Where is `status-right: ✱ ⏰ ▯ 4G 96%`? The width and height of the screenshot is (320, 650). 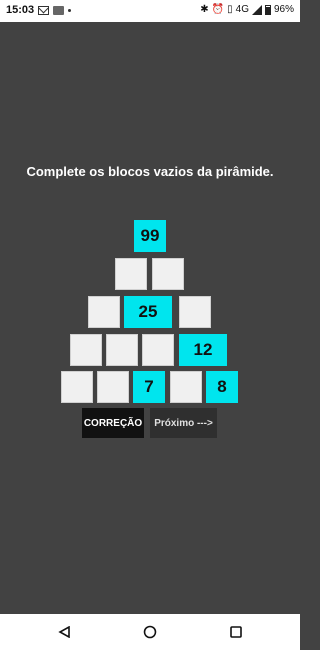 status-right: ✱ ⏰ ▯ 4G 96% is located at coordinates (247, 10).